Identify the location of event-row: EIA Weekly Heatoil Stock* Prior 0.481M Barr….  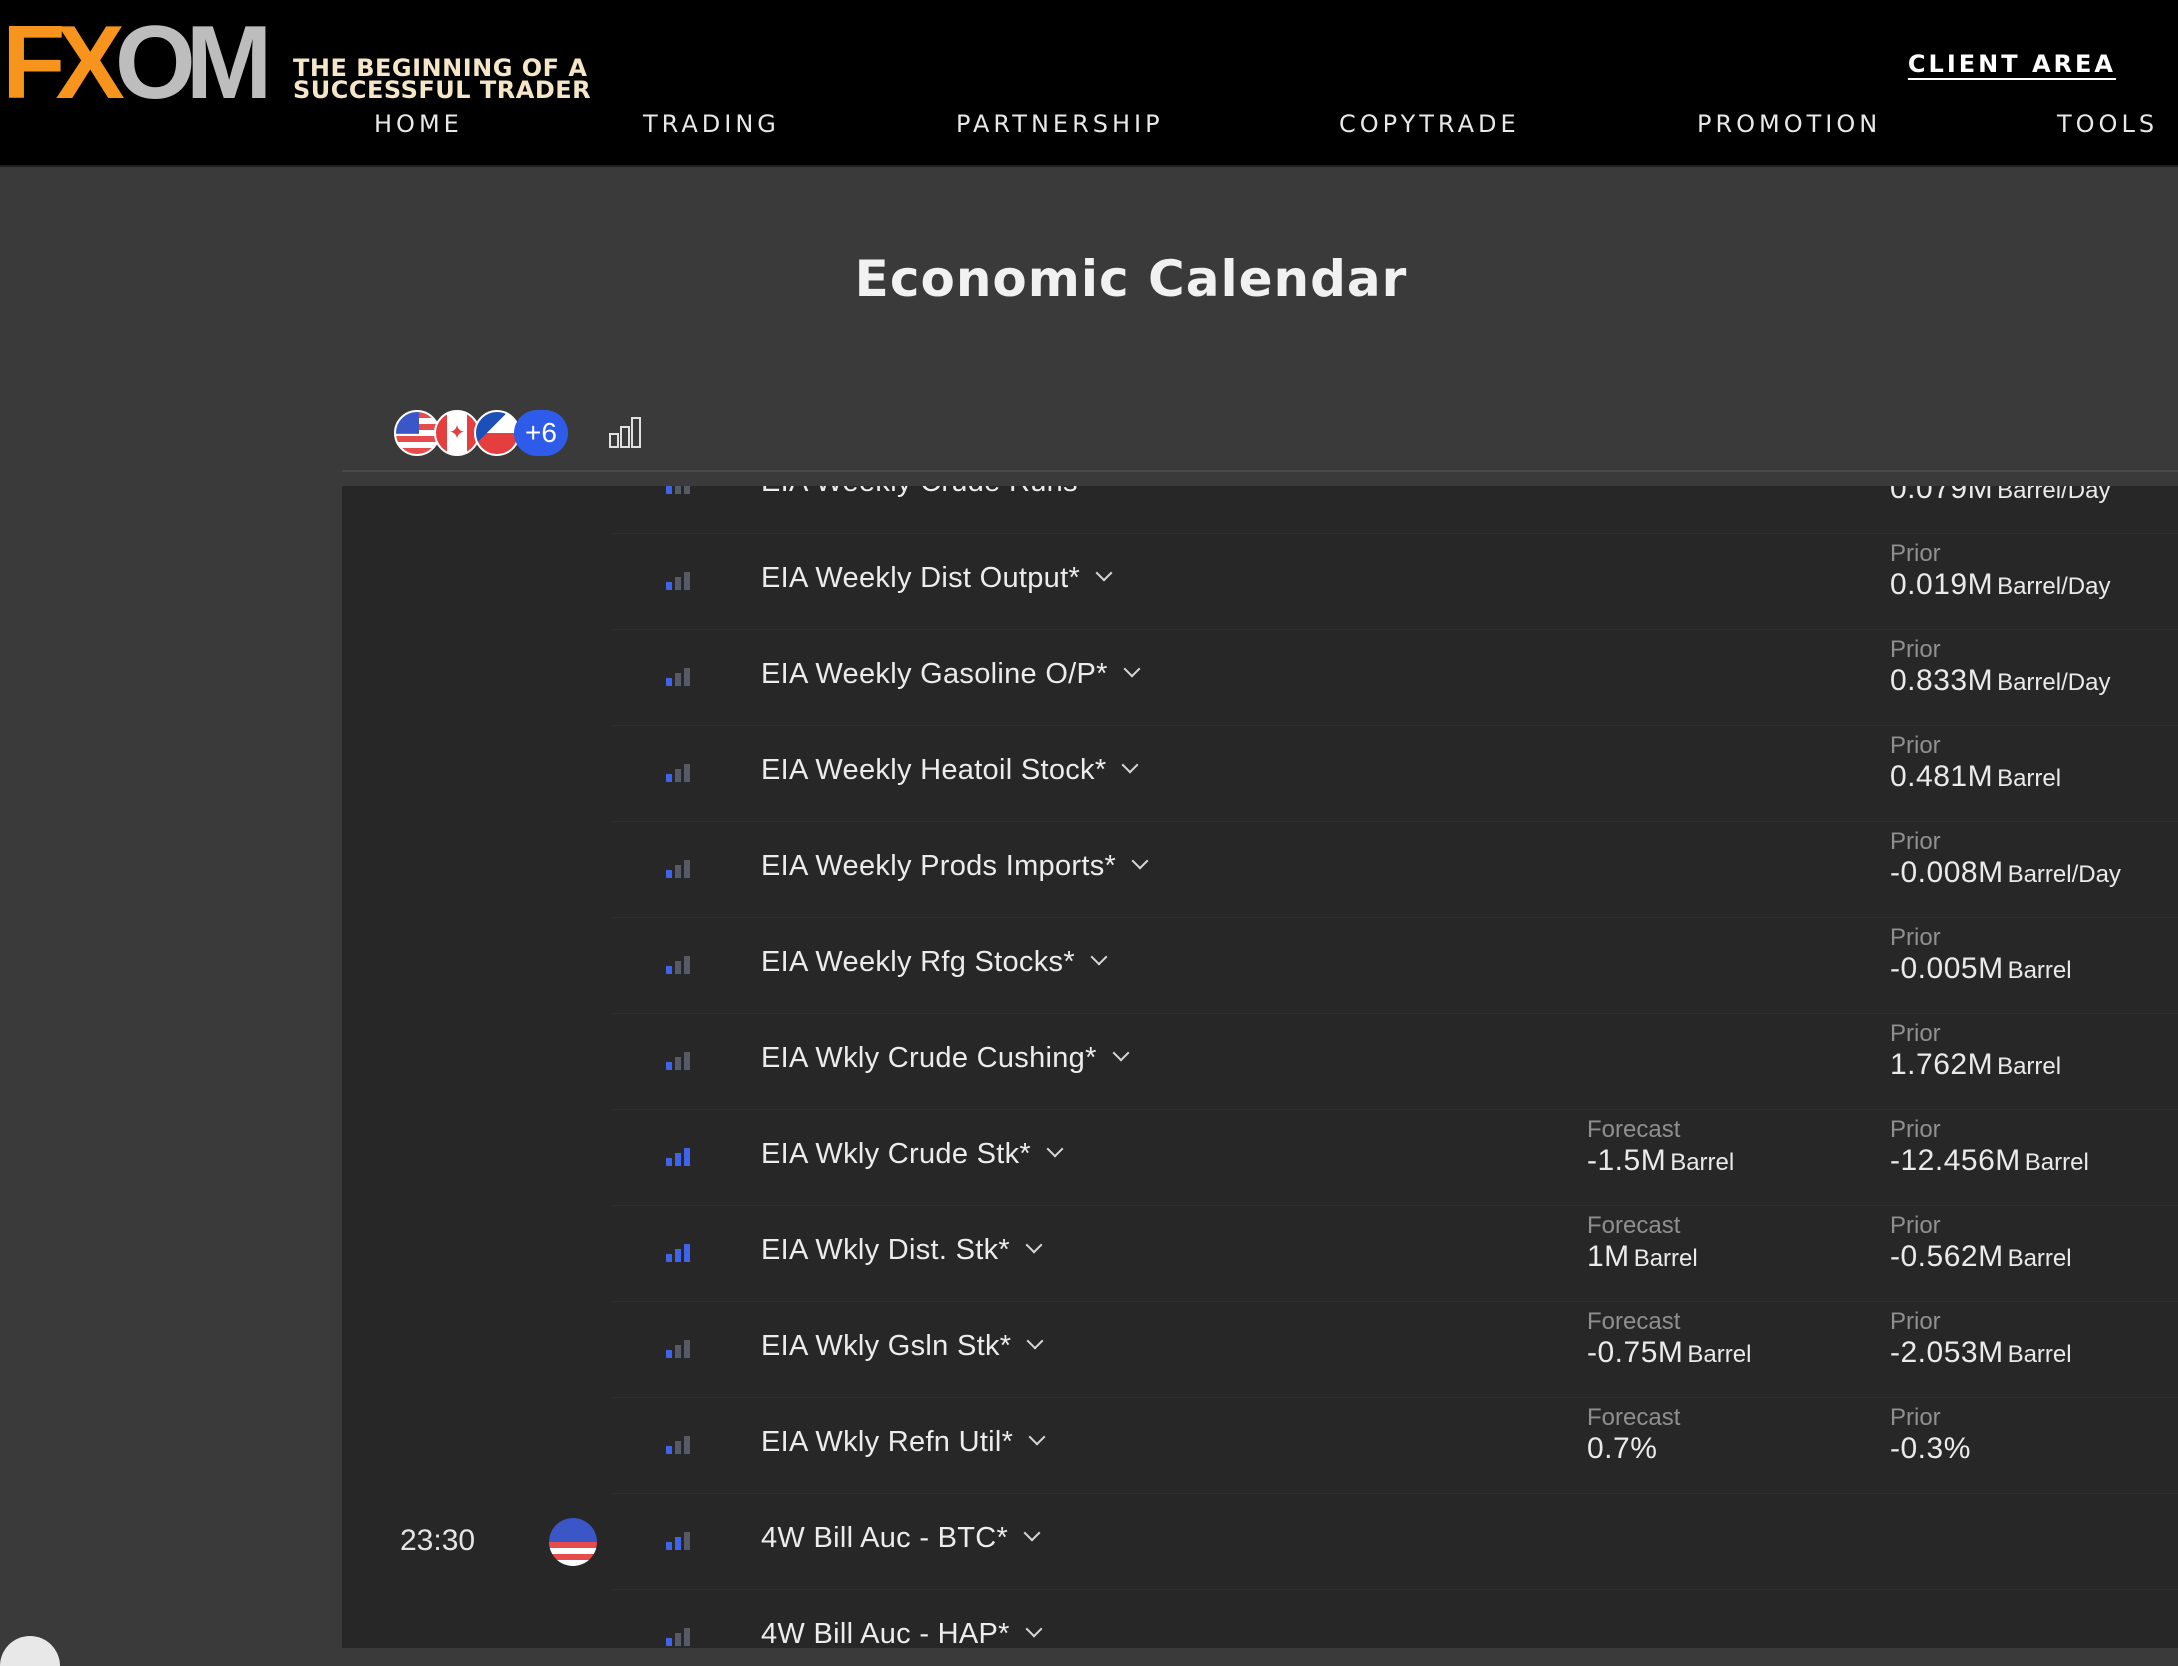
(1260, 774).